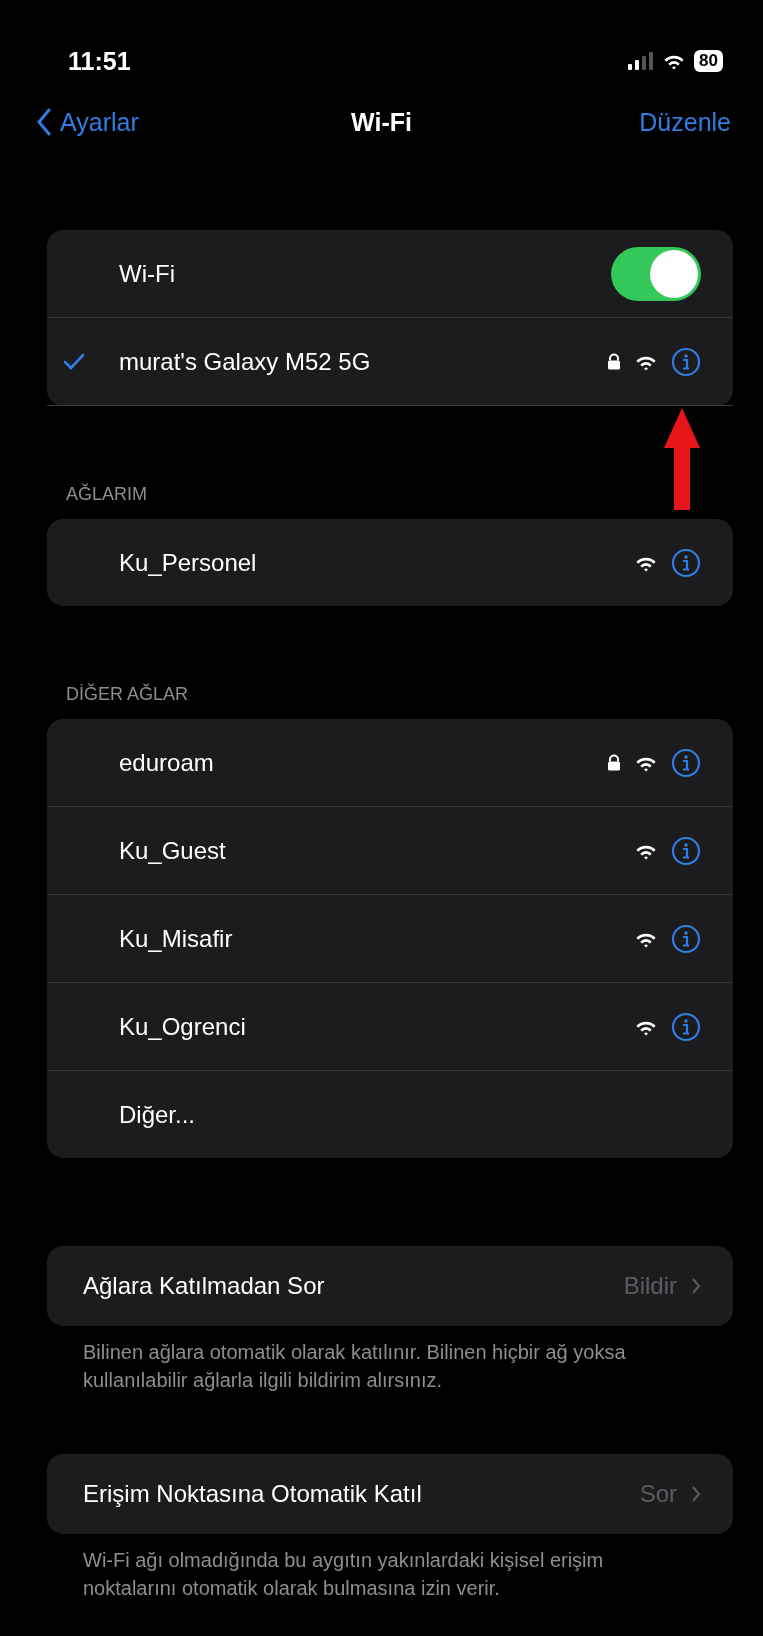  What do you see at coordinates (183, 1026) in the screenshot?
I see `network-name: Ku_Ogrenci` at bounding box center [183, 1026].